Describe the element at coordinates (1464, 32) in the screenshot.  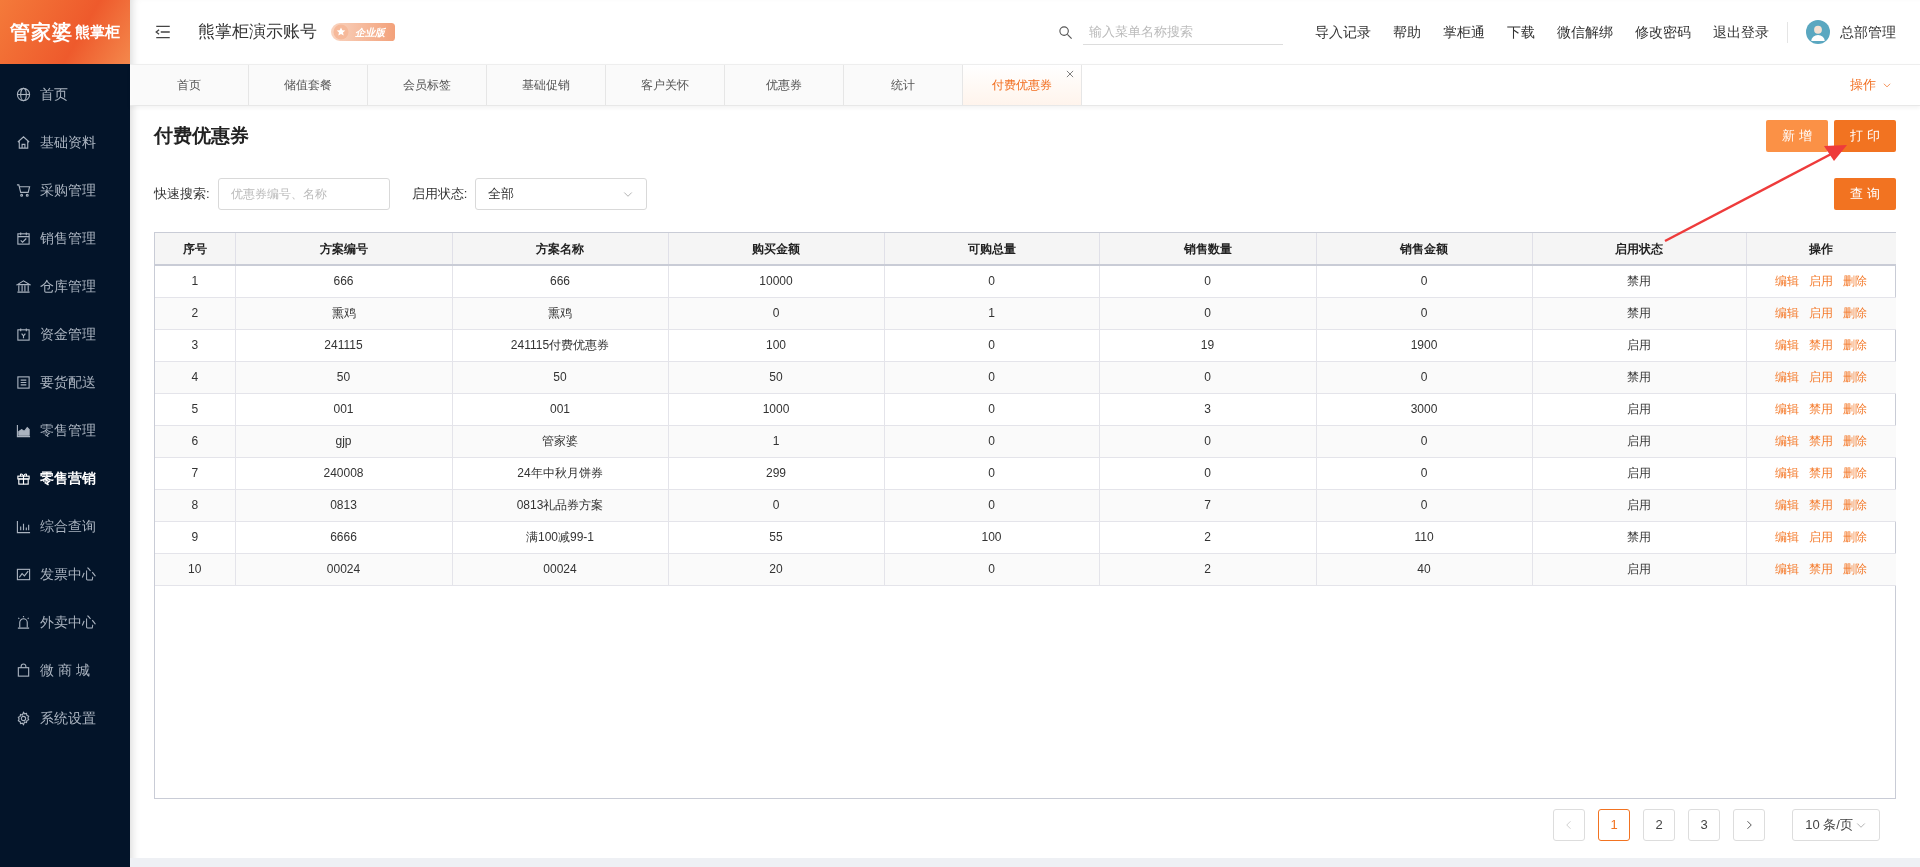
I see `header-link: 掌柜通` at that location.